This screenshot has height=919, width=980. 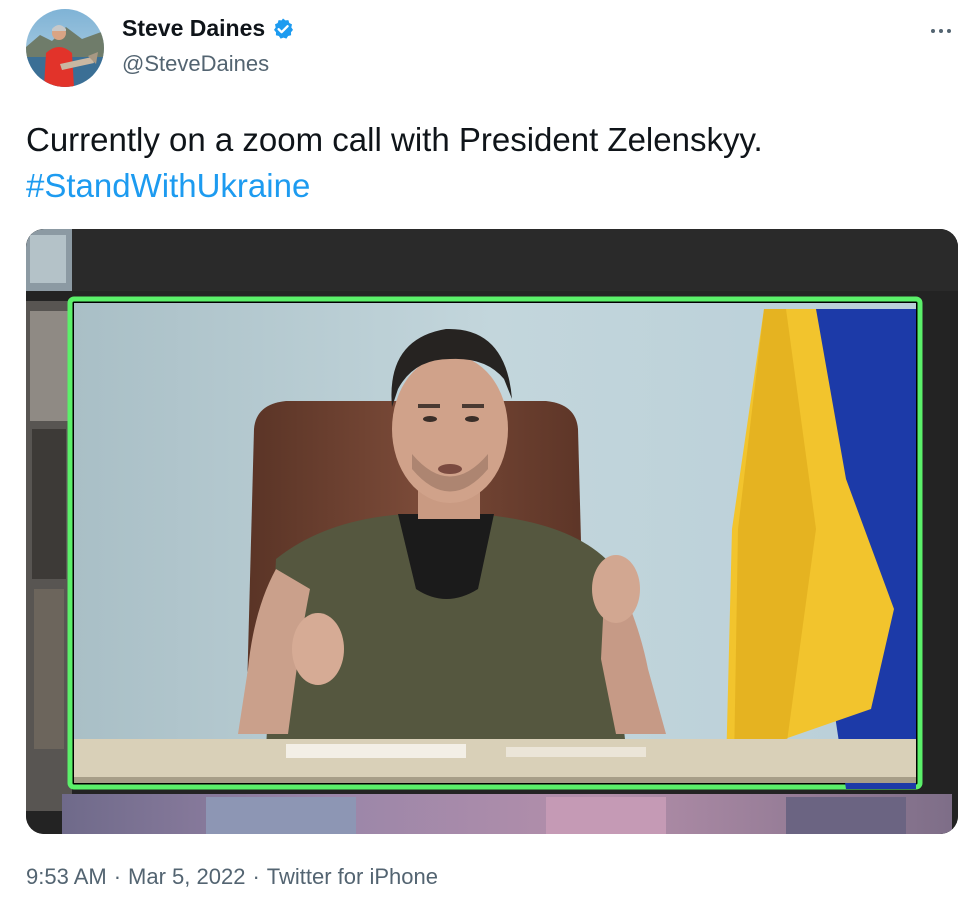 What do you see at coordinates (195, 64) in the screenshot?
I see `author-handle: @SteveDaines` at bounding box center [195, 64].